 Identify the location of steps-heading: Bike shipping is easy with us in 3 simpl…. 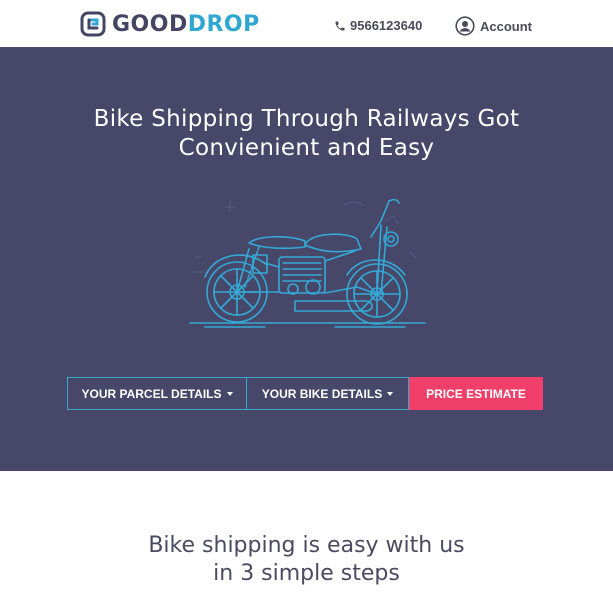
(306, 560).